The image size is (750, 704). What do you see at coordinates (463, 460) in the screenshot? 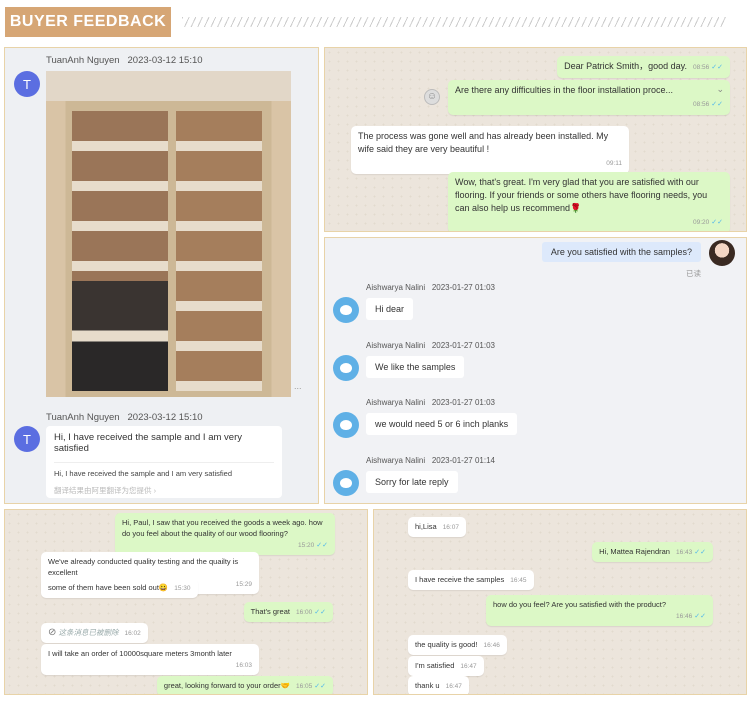
I see `message-time: 2023-01-27 01:14` at bounding box center [463, 460].